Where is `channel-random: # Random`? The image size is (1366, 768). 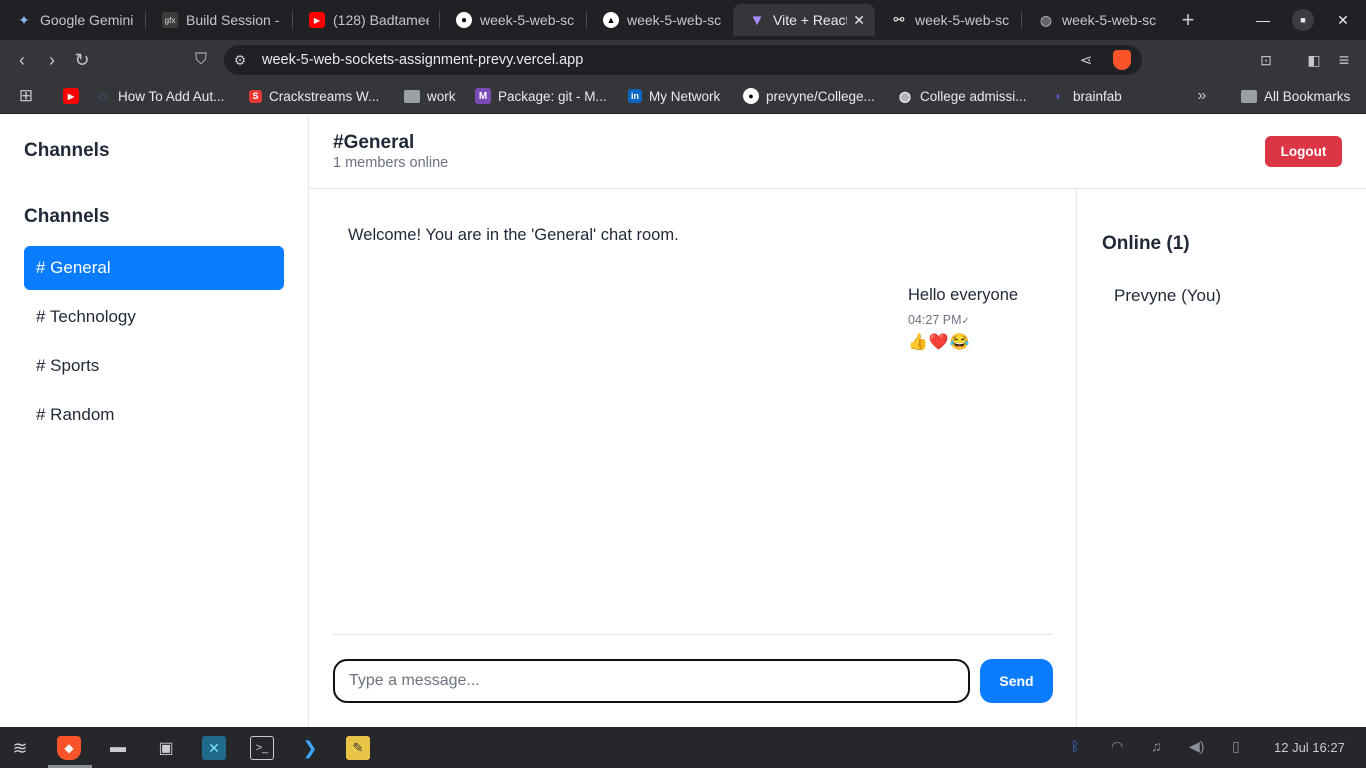 channel-random: # Random is located at coordinates (154, 415).